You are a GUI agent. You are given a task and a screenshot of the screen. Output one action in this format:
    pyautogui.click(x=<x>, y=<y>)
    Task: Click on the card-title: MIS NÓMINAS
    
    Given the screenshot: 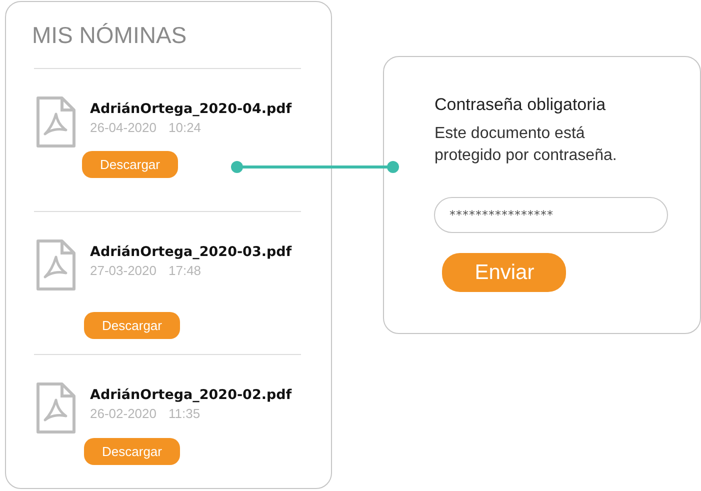 What is the action you would take?
    pyautogui.click(x=110, y=36)
    